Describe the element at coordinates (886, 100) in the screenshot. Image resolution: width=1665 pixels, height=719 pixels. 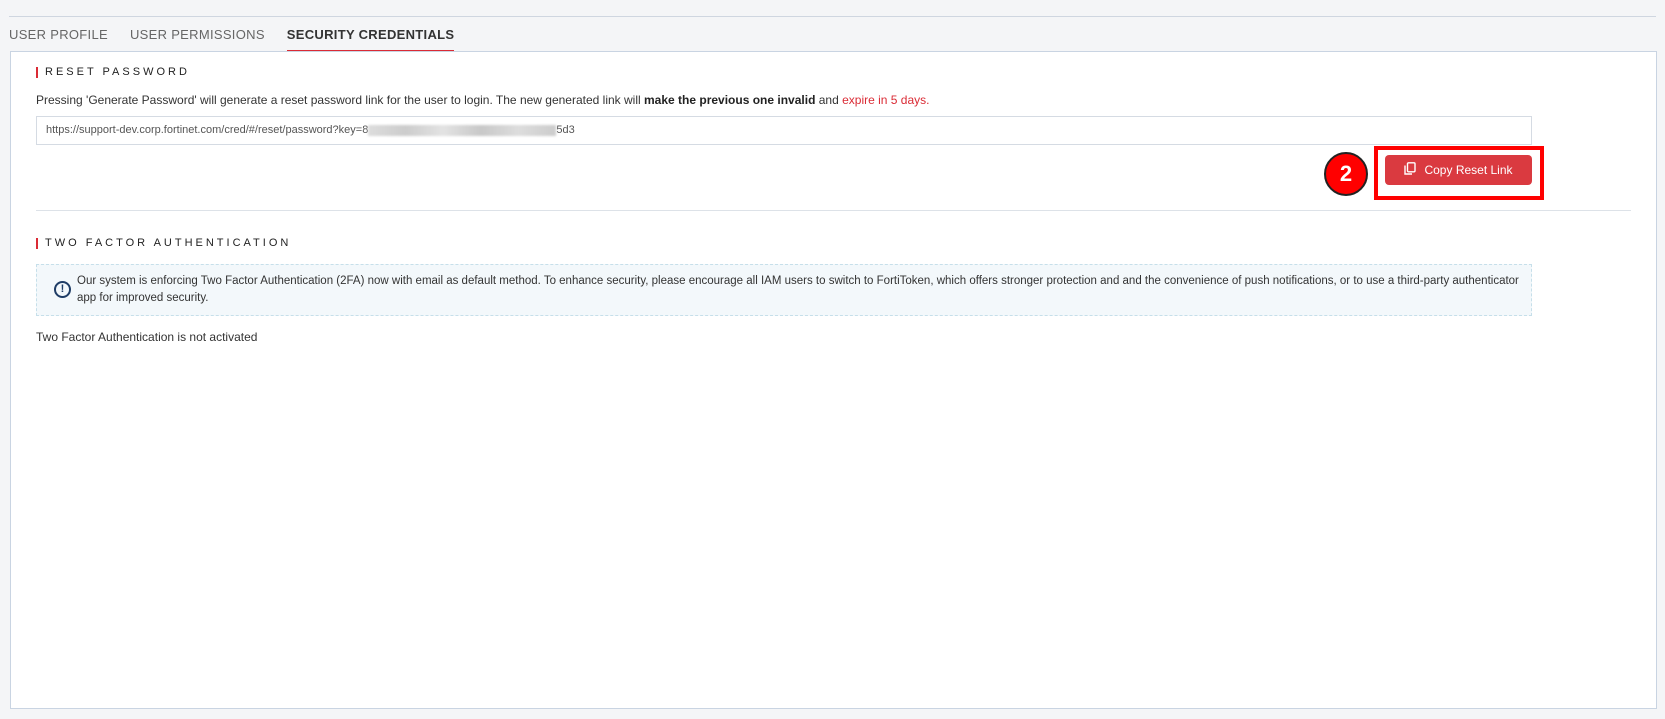
I see `desc-expire: expire in 5 days.` at that location.